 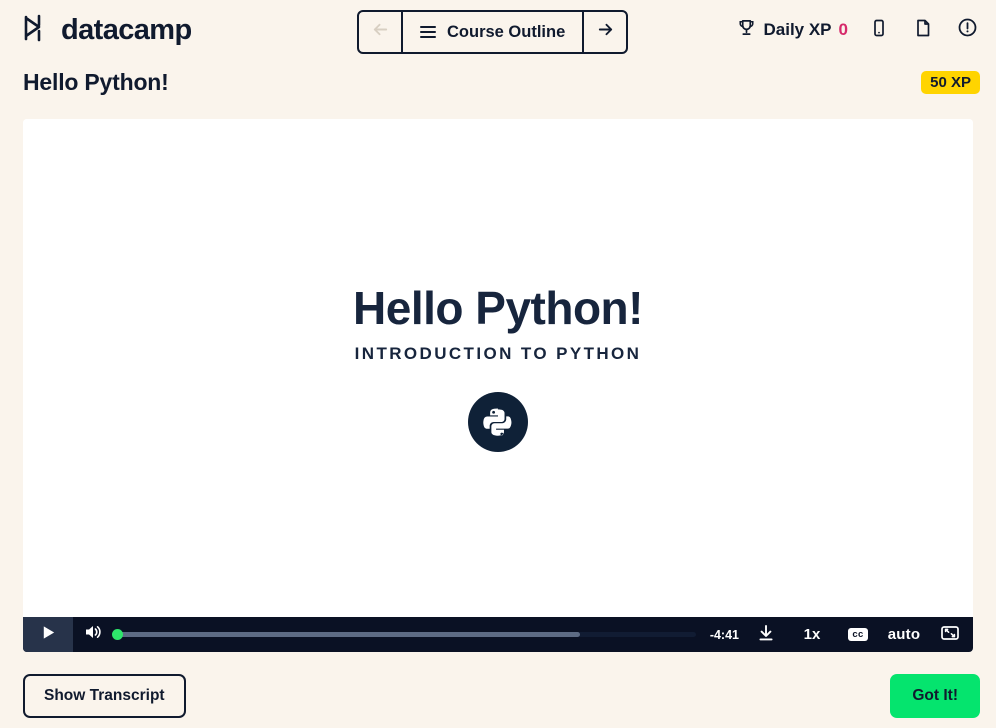 I want to click on download-icon, so click(x=766, y=635).